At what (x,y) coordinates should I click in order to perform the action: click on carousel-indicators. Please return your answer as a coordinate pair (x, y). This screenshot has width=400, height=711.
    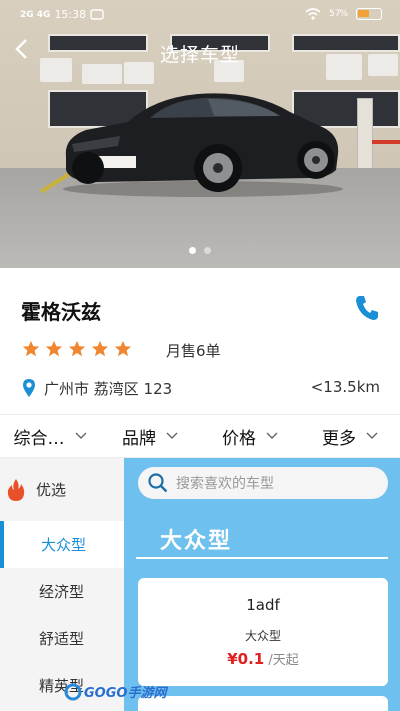
    Looking at the image, I should click on (200, 250).